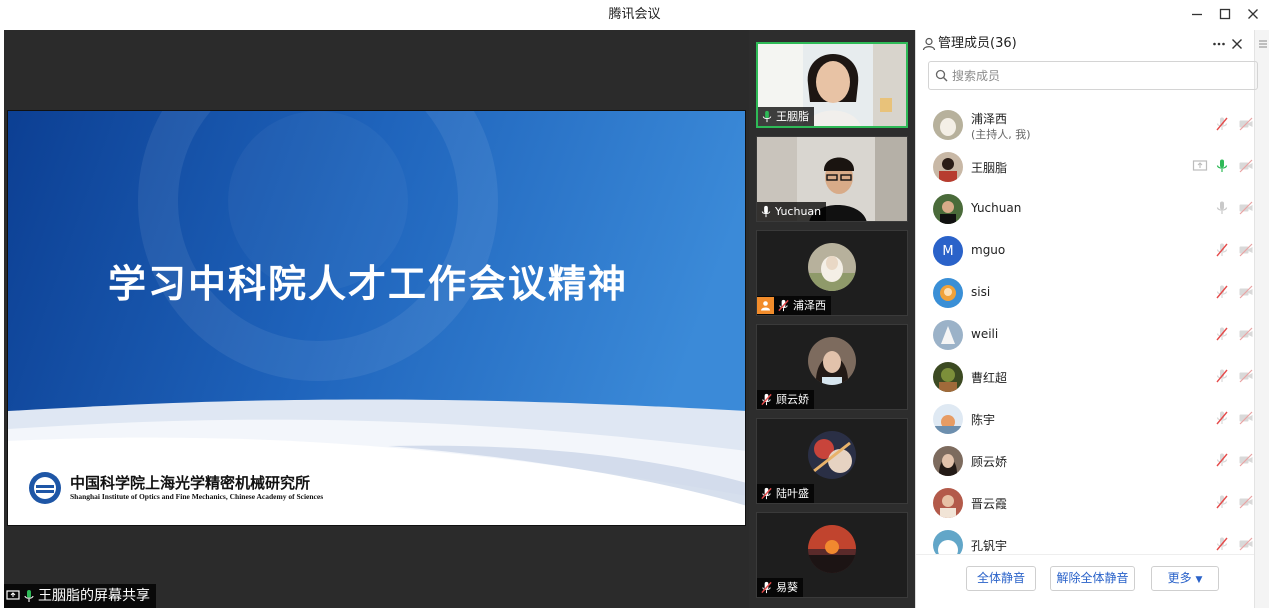 The image size is (1269, 608). I want to click on unmute-all-button: 解除全体静音, so click(1092, 578).